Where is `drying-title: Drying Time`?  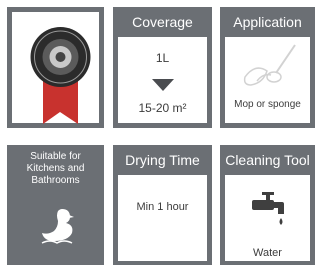 drying-title: Drying Time is located at coordinates (162, 160).